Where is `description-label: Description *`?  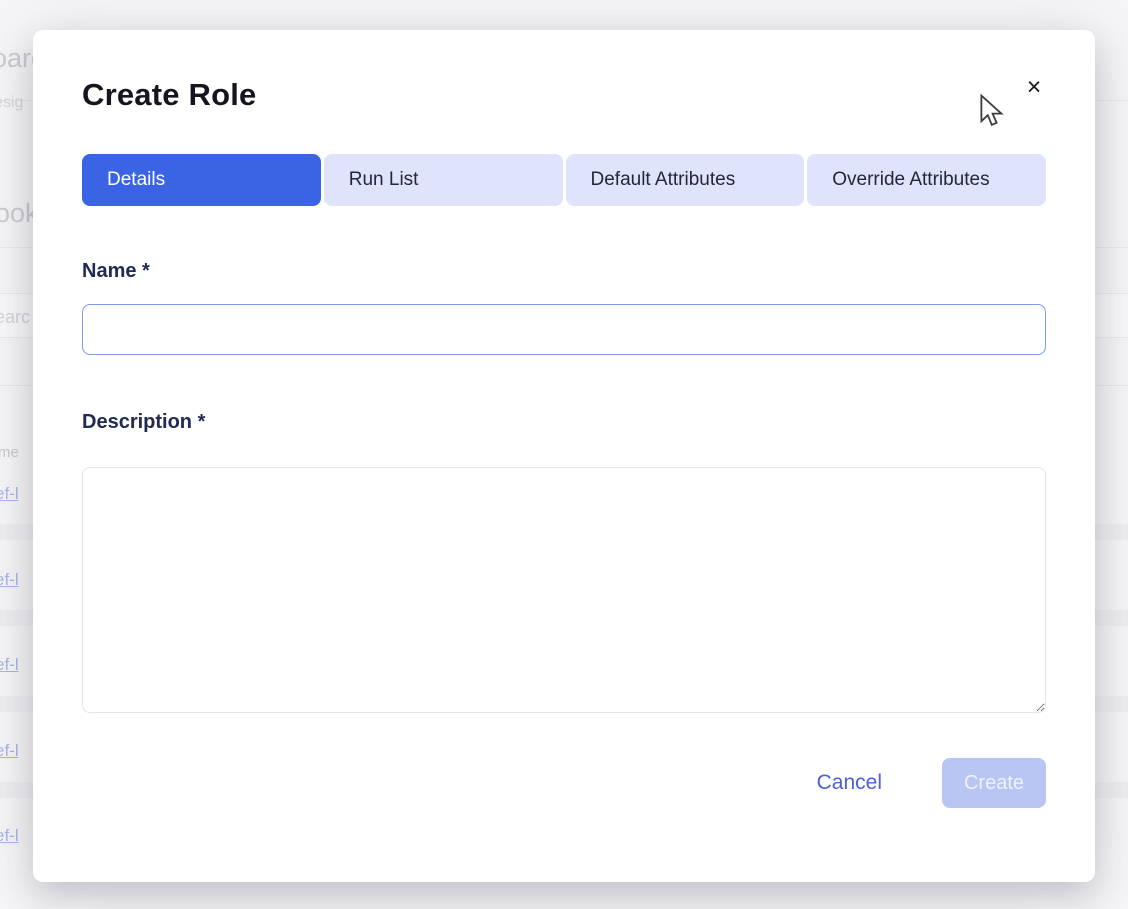
description-label: Description * is located at coordinates (144, 422).